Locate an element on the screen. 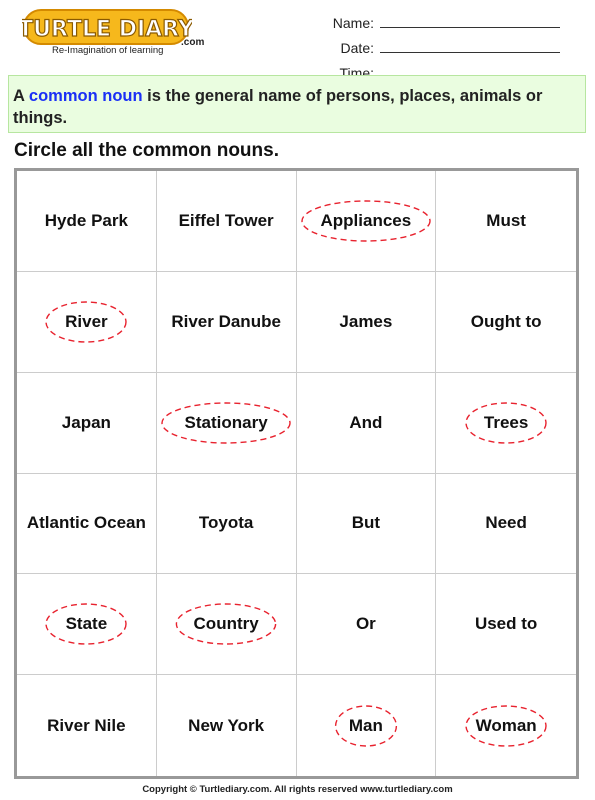  grid-word: Toyota is located at coordinates (226, 523).